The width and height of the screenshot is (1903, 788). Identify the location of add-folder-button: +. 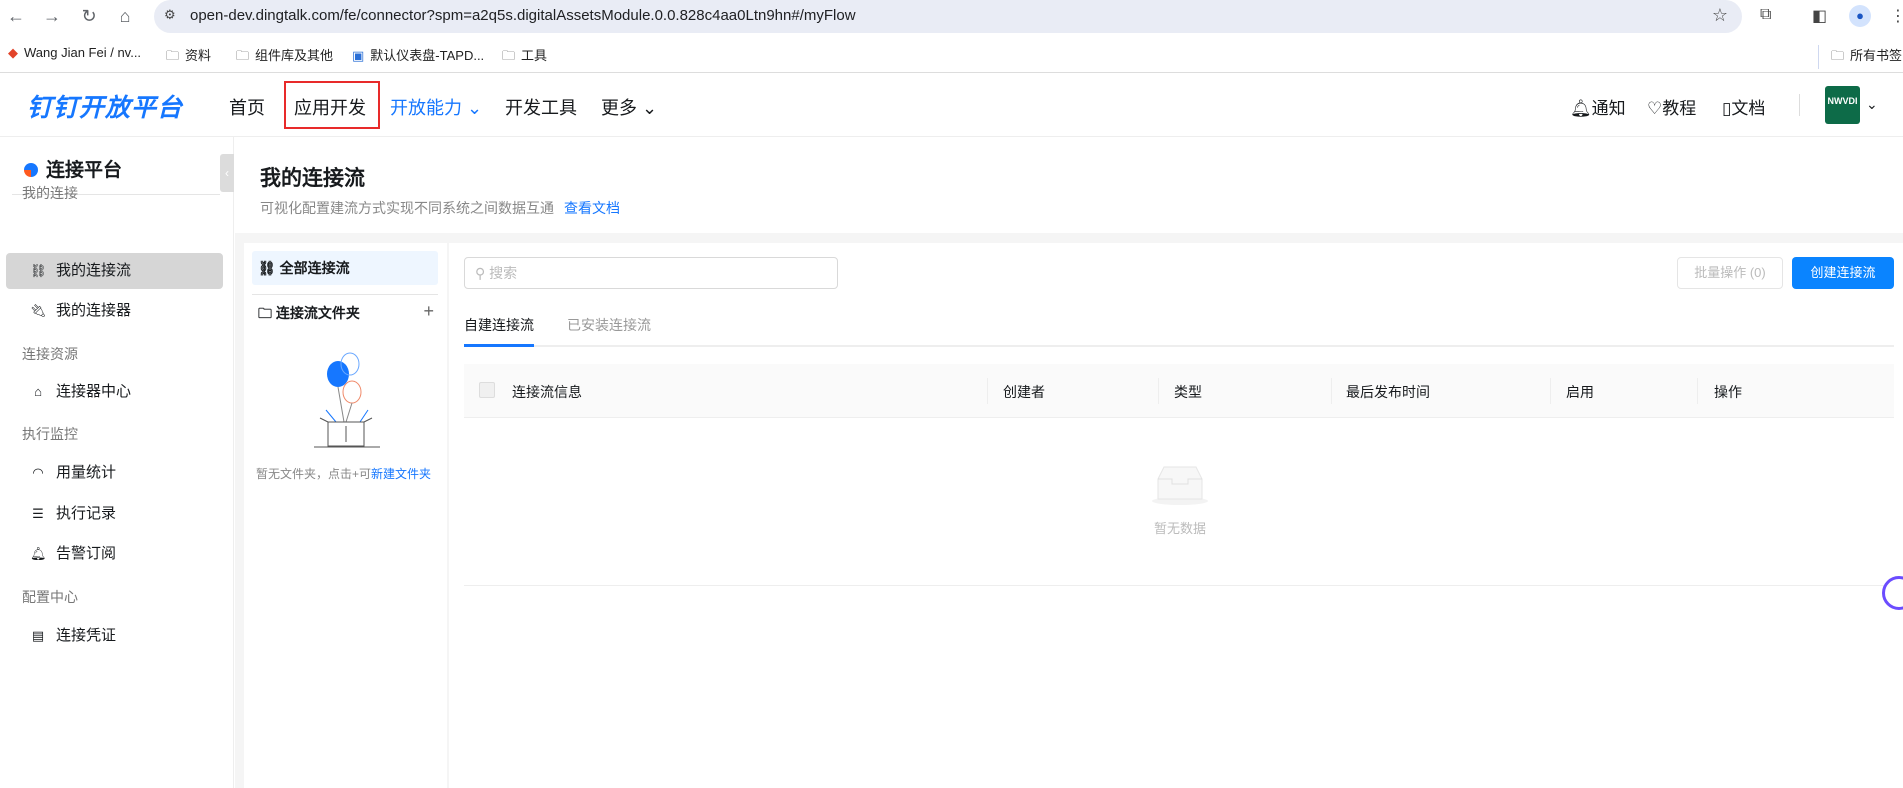
(428, 311).